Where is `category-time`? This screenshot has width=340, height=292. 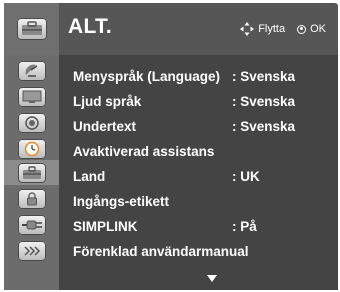
category-time is located at coordinates (31, 148).